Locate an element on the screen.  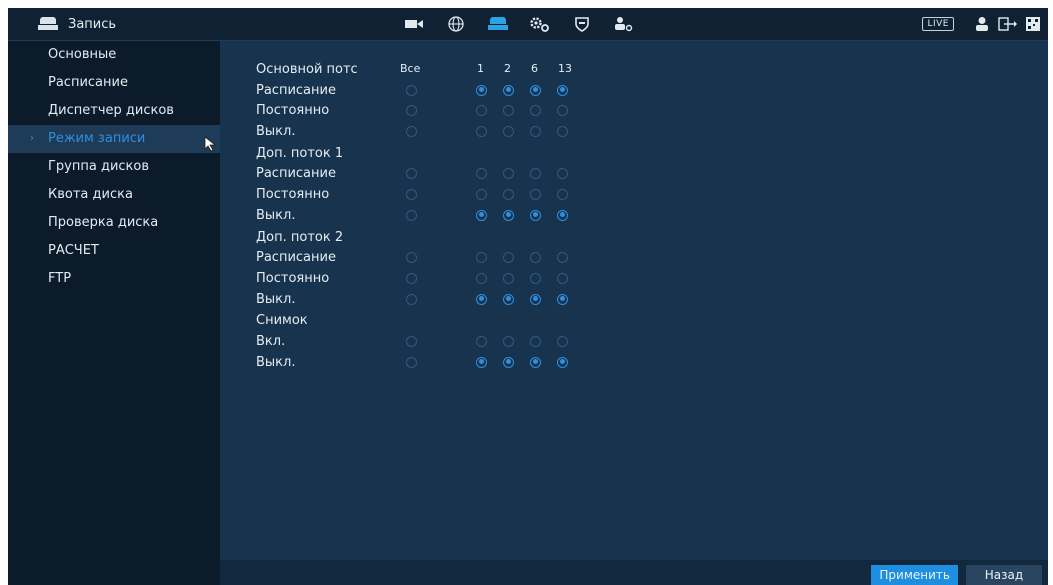
sidebar-item: › Режим записи is located at coordinates (114, 139).